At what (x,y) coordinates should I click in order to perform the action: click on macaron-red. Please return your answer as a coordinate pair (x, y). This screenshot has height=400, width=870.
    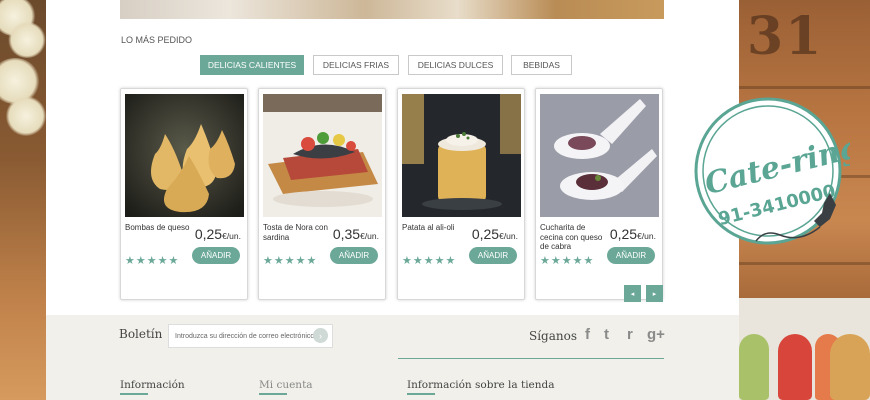
    Looking at the image, I should click on (795, 367).